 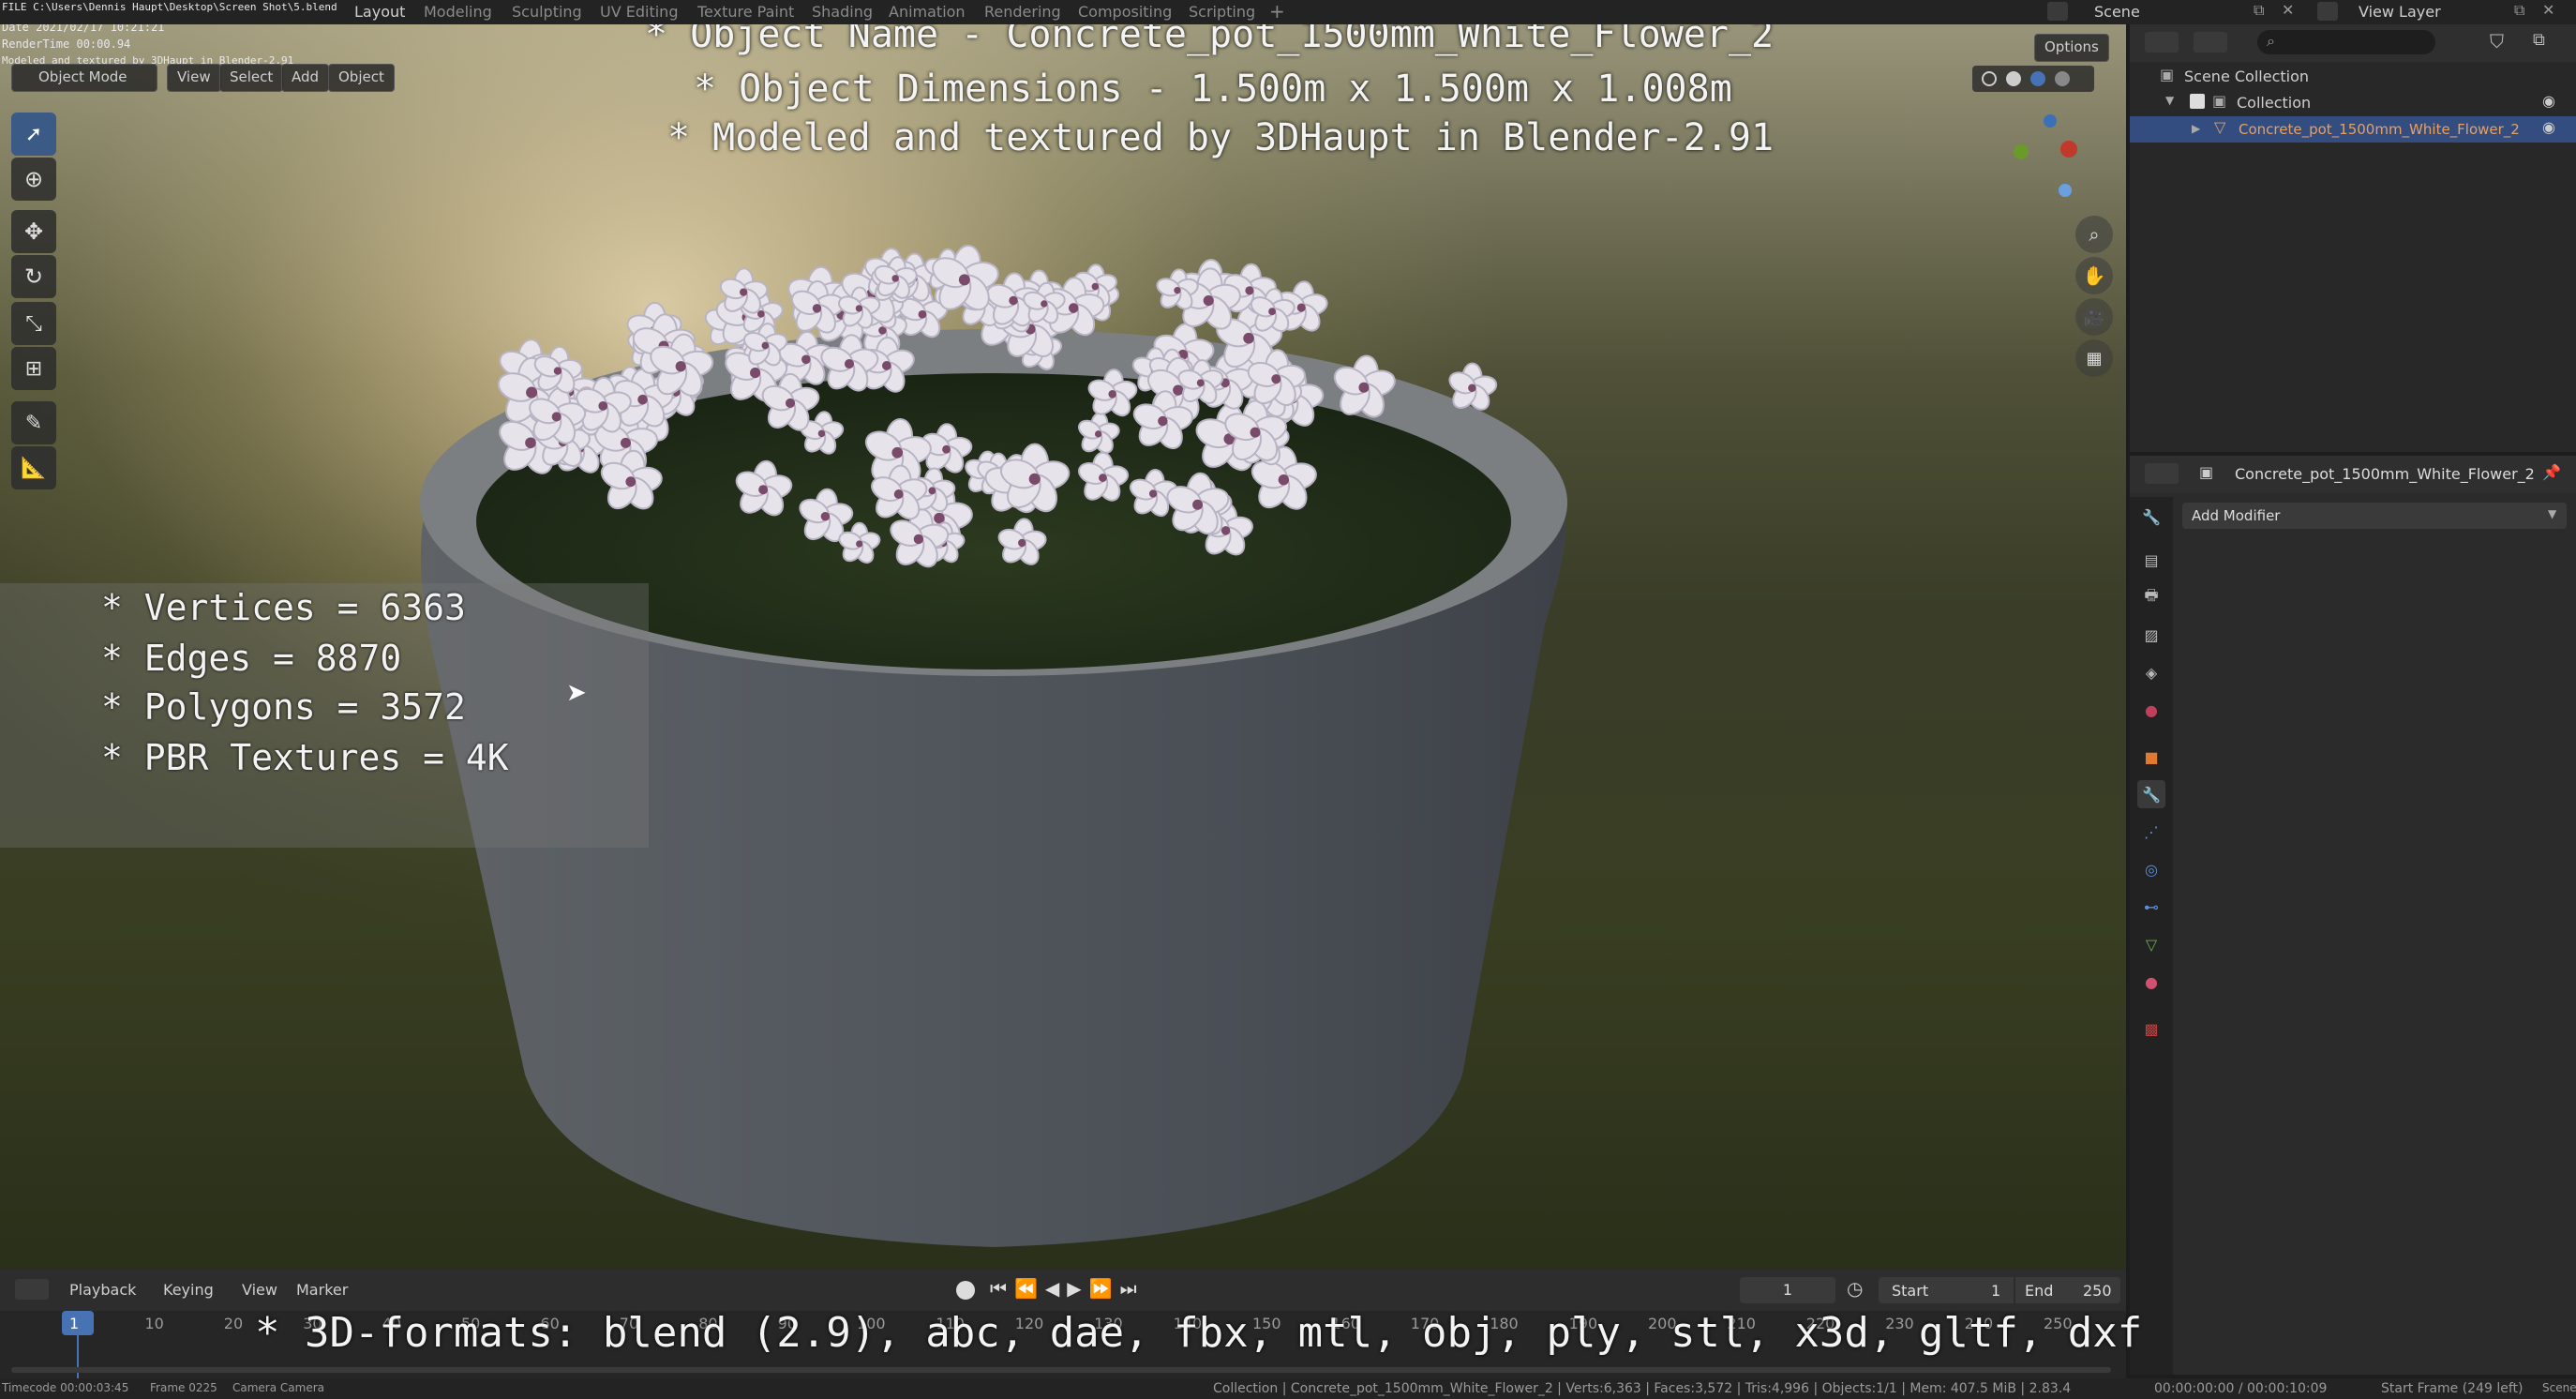 What do you see at coordinates (2040, 1291) in the screenshot?
I see `end-label: End` at bounding box center [2040, 1291].